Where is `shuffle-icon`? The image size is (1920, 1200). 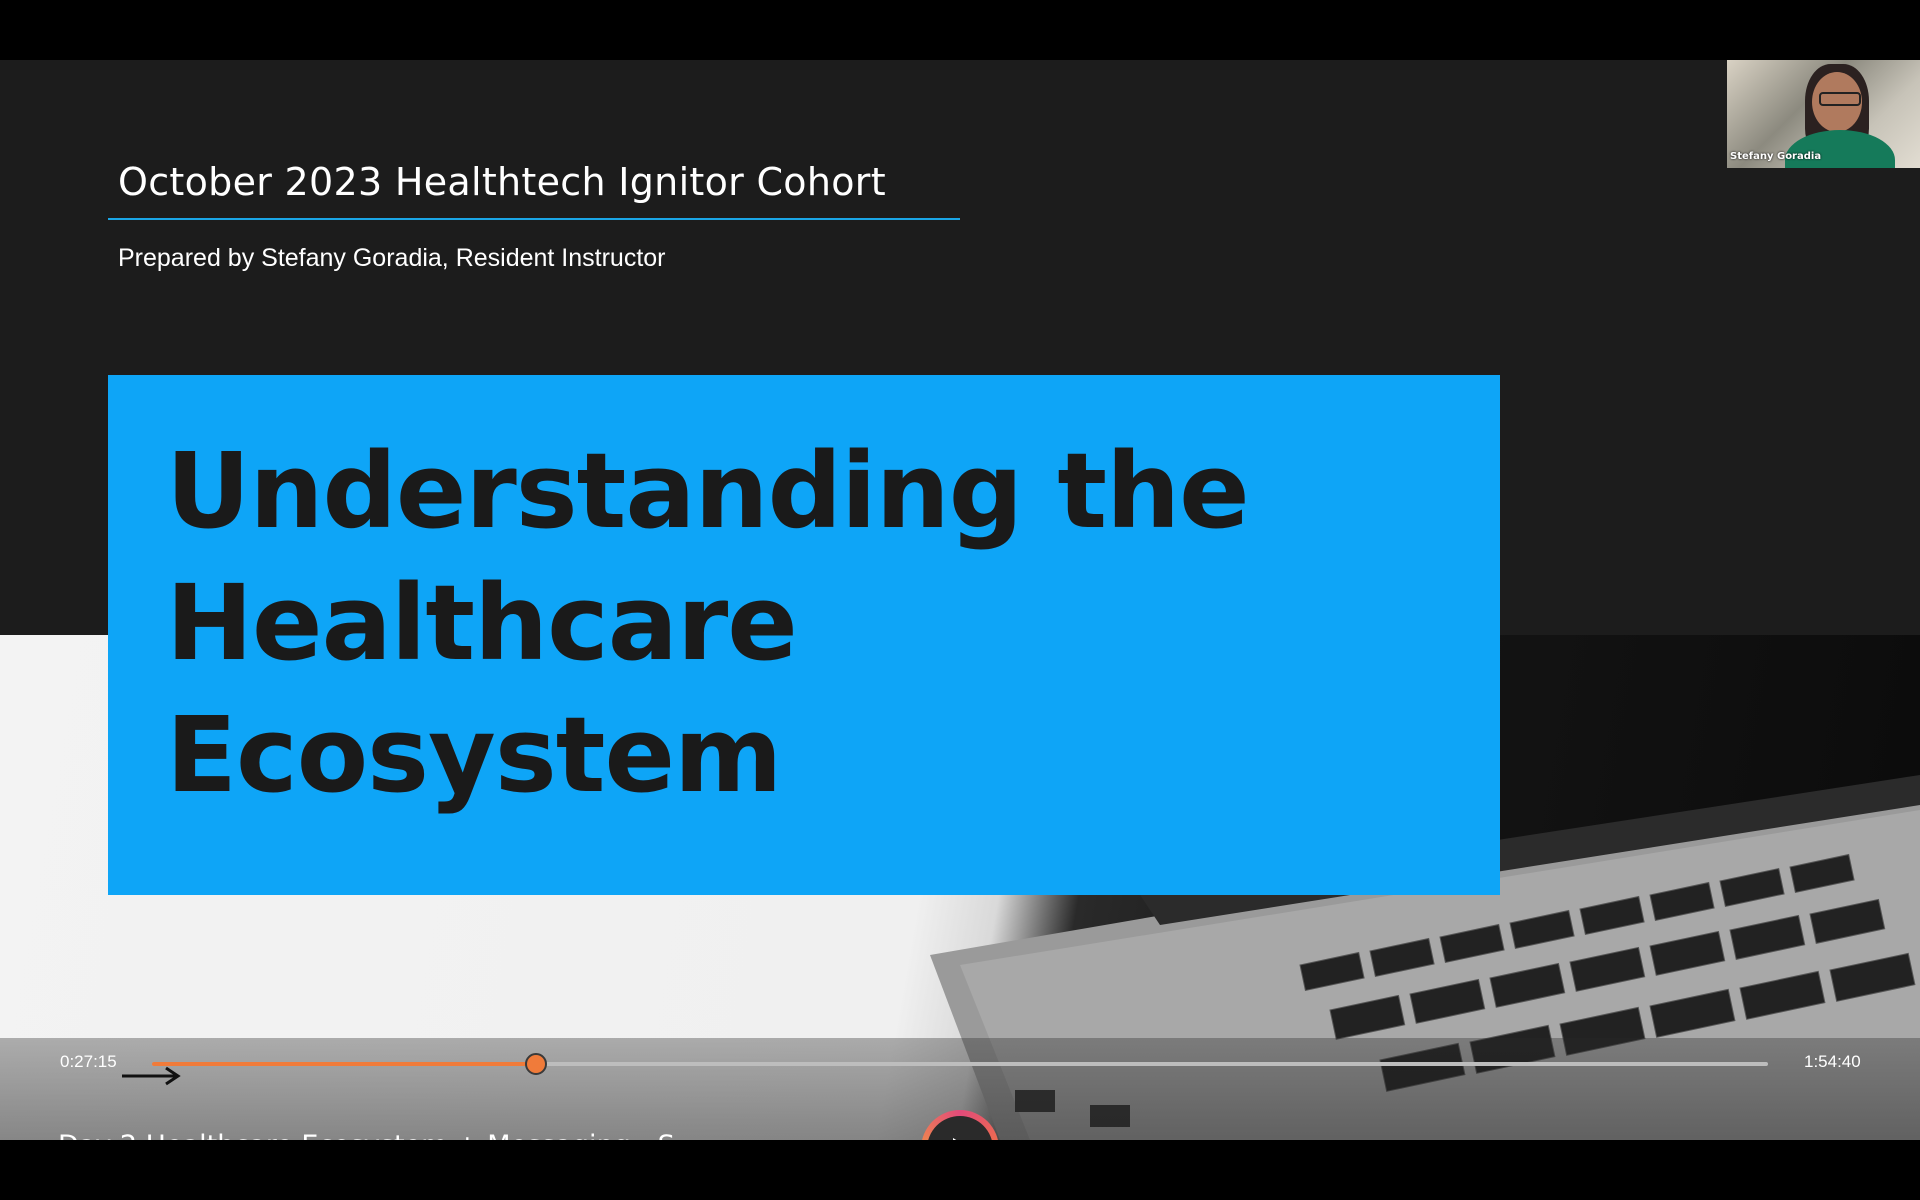 shuffle-icon is located at coordinates (752, 1139).